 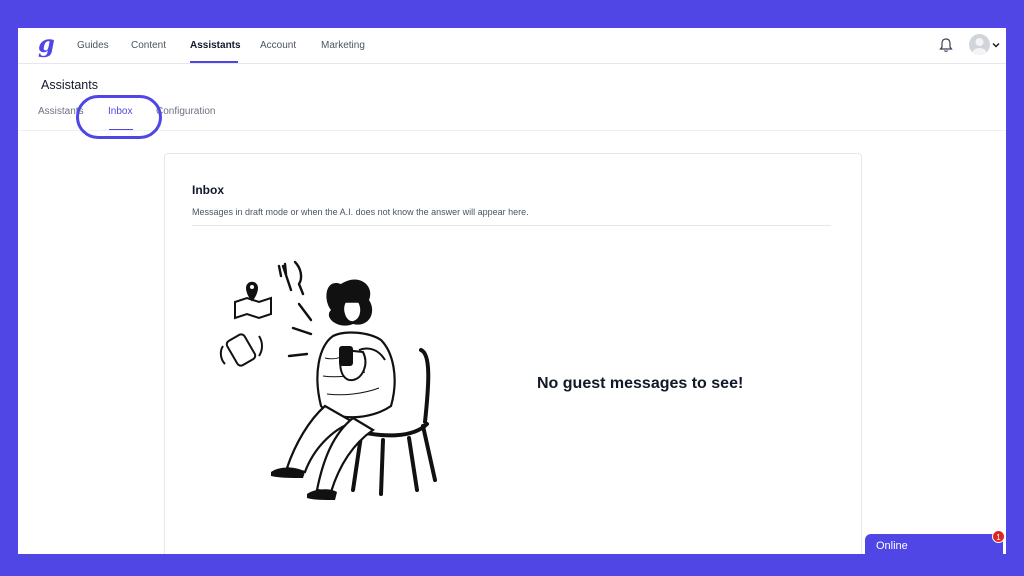 I want to click on empty-state-illustration, so click(x=328, y=380).